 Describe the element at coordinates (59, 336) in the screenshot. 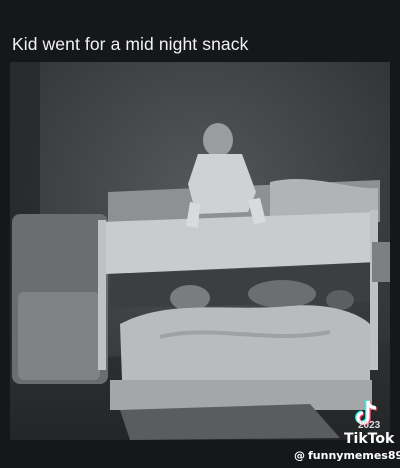

I see `armchair-seat` at that location.